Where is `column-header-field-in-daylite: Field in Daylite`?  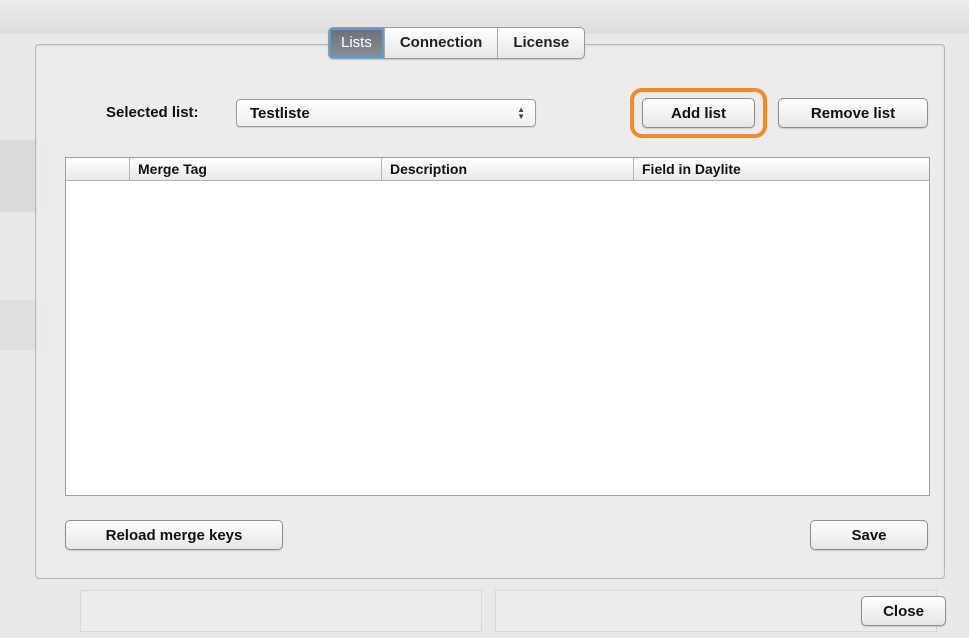
column-header-field-in-daylite: Field in Daylite is located at coordinates (781, 169).